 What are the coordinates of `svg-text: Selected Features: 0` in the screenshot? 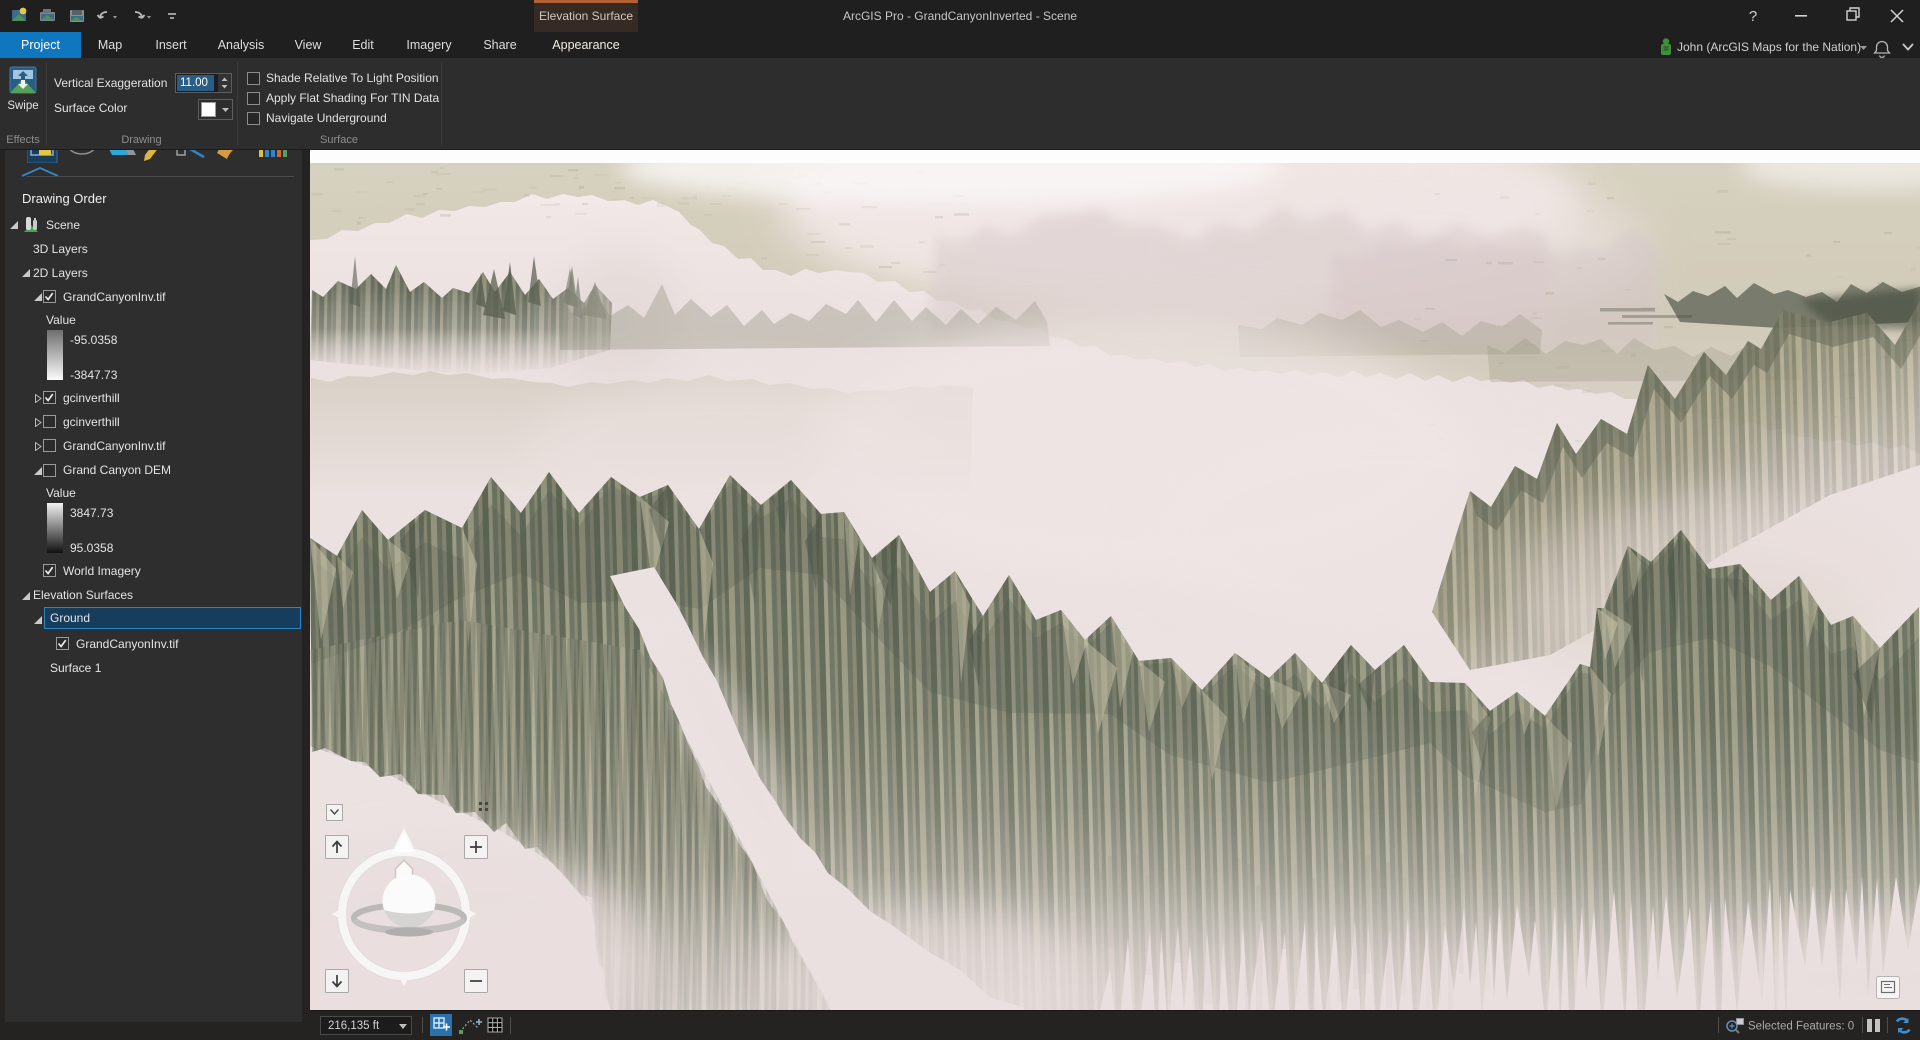 It's located at (1801, 1027).